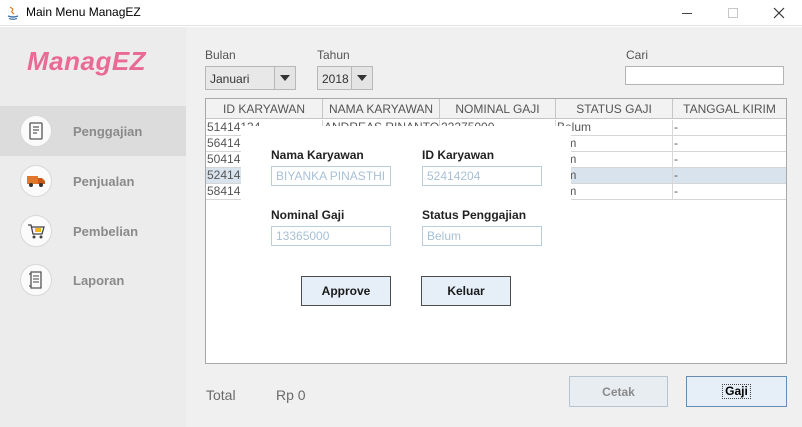 The height and width of the screenshot is (427, 802). Describe the element at coordinates (729, 109) in the screenshot. I see `column-header-tanggal: TANGGAL KIRIM` at that location.